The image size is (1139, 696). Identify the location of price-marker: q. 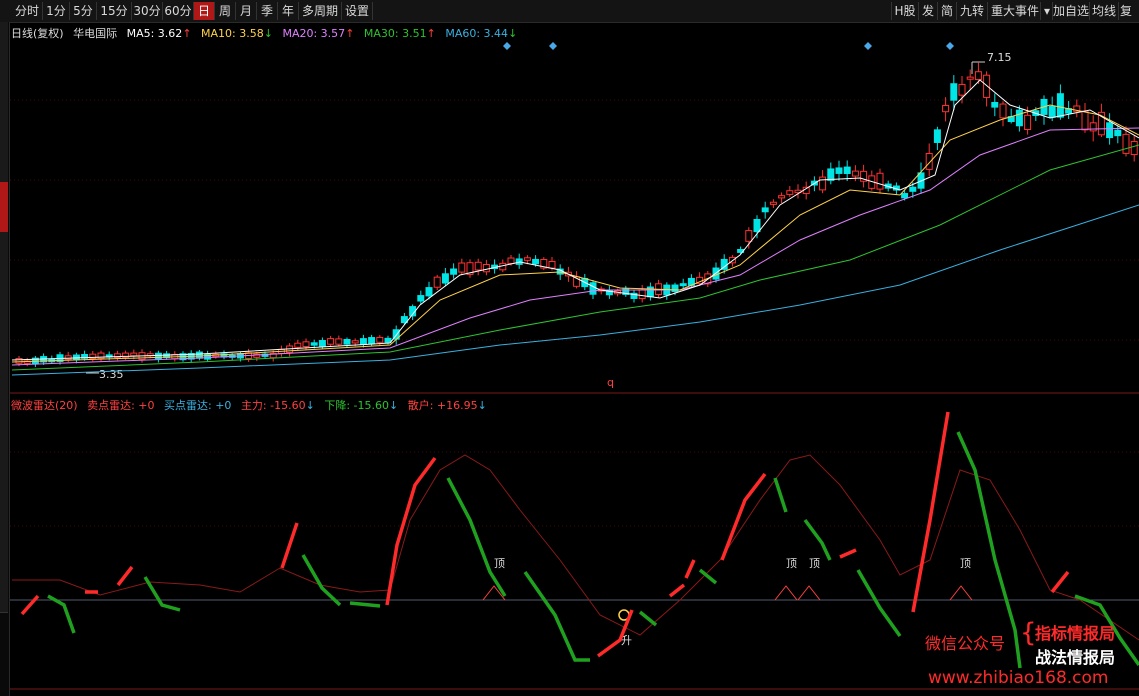
(610, 382).